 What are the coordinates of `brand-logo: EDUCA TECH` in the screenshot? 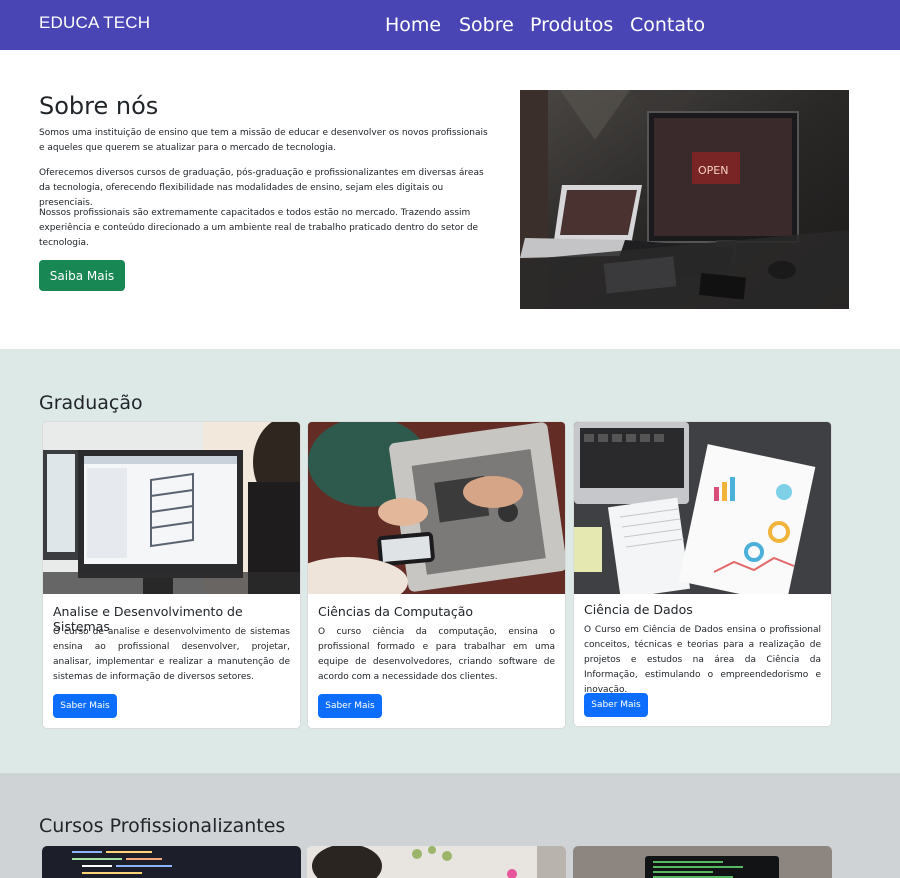 It's located at (94, 23).